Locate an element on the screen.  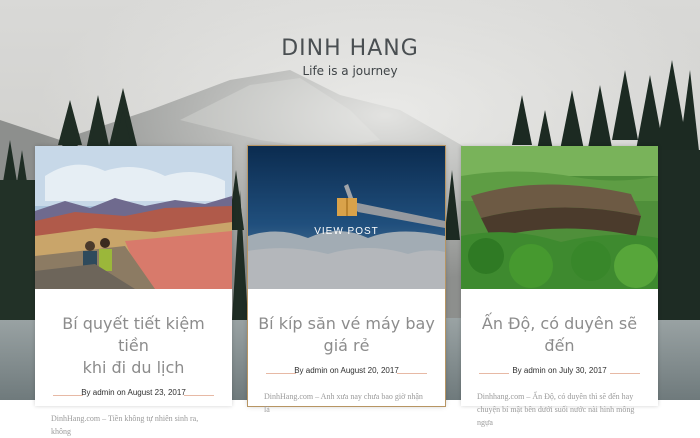
post-date-link: August 23, 2017 is located at coordinates (157, 392).